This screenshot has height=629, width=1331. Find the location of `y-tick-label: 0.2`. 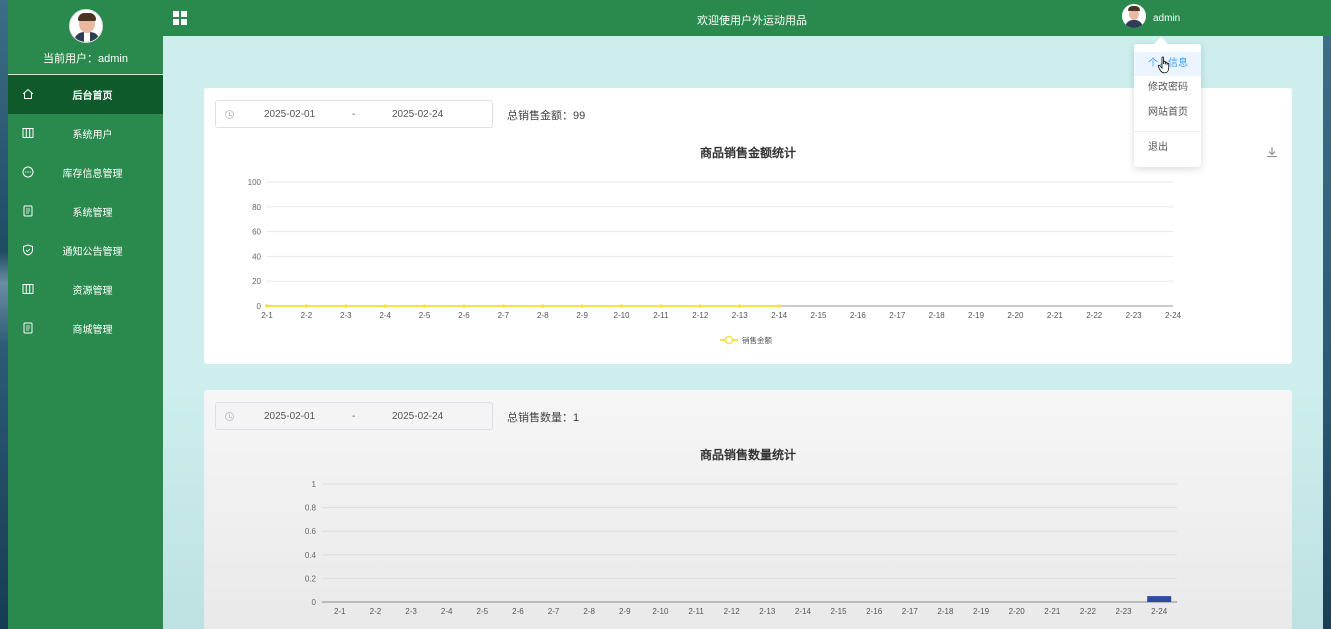

y-tick-label: 0.2 is located at coordinates (311, 578).